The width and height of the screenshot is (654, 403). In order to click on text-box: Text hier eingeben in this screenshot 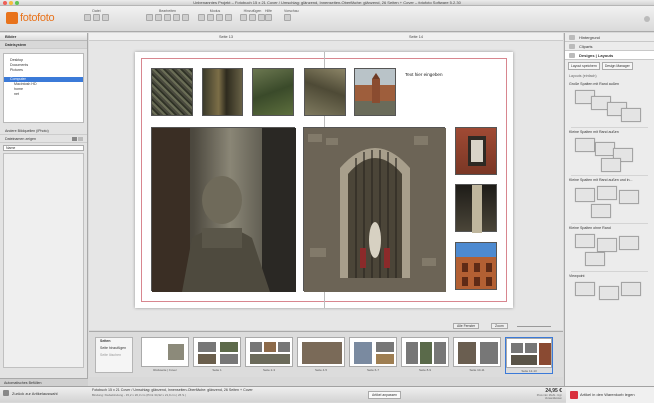, I will do `click(424, 74)`.